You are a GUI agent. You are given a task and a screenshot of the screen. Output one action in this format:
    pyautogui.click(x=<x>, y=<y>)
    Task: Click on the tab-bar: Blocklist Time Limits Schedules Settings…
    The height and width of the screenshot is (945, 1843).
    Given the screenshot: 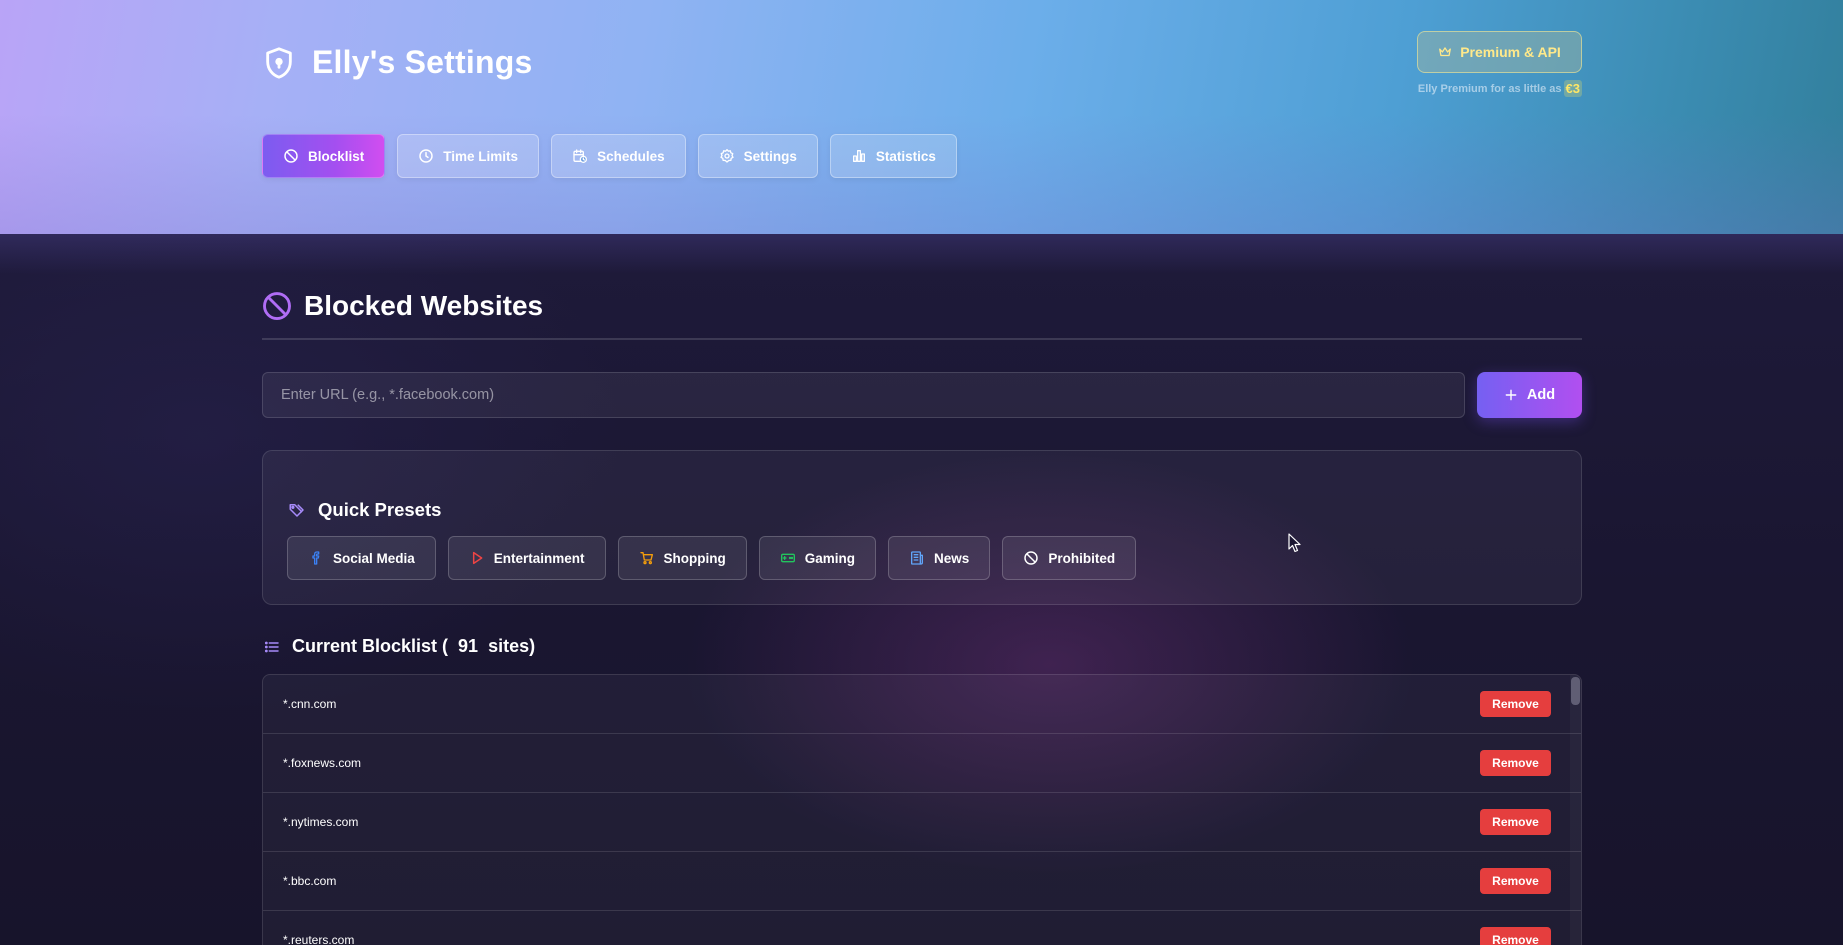 What is the action you would take?
    pyautogui.click(x=609, y=156)
    